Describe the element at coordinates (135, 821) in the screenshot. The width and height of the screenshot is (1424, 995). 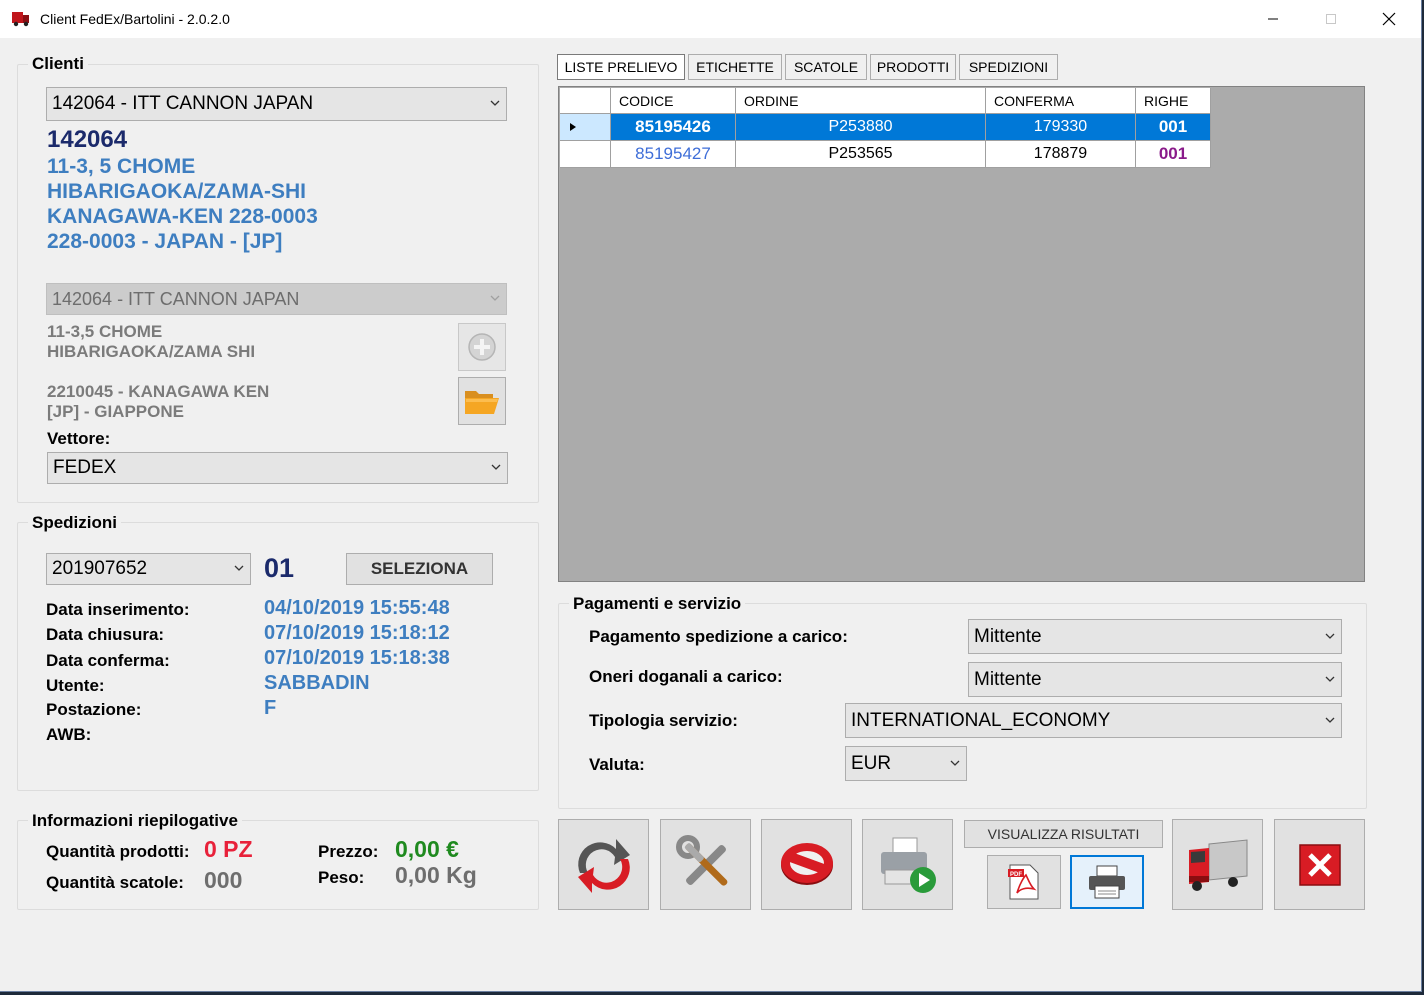
I see `riepilogo-title: Informazioni riepilogative` at that location.